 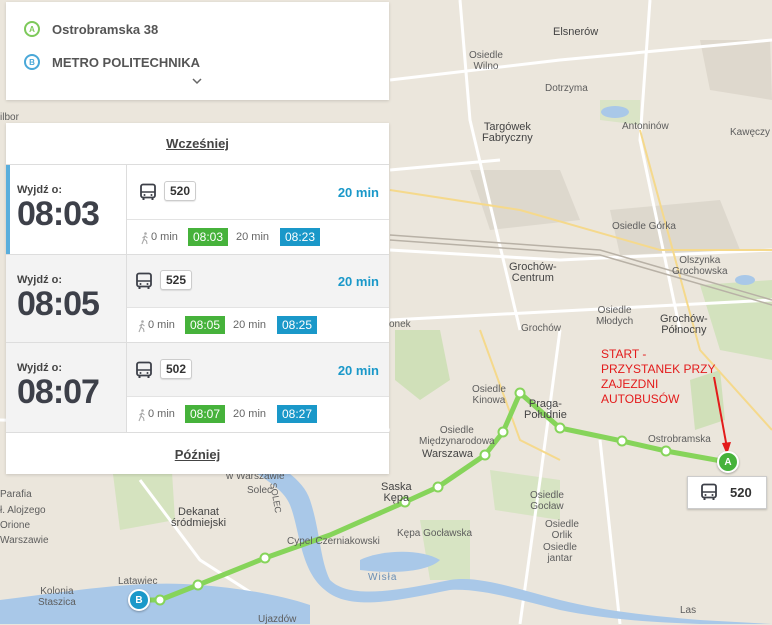 What do you see at coordinates (32, 29) in the screenshot?
I see `start-badge: A` at bounding box center [32, 29].